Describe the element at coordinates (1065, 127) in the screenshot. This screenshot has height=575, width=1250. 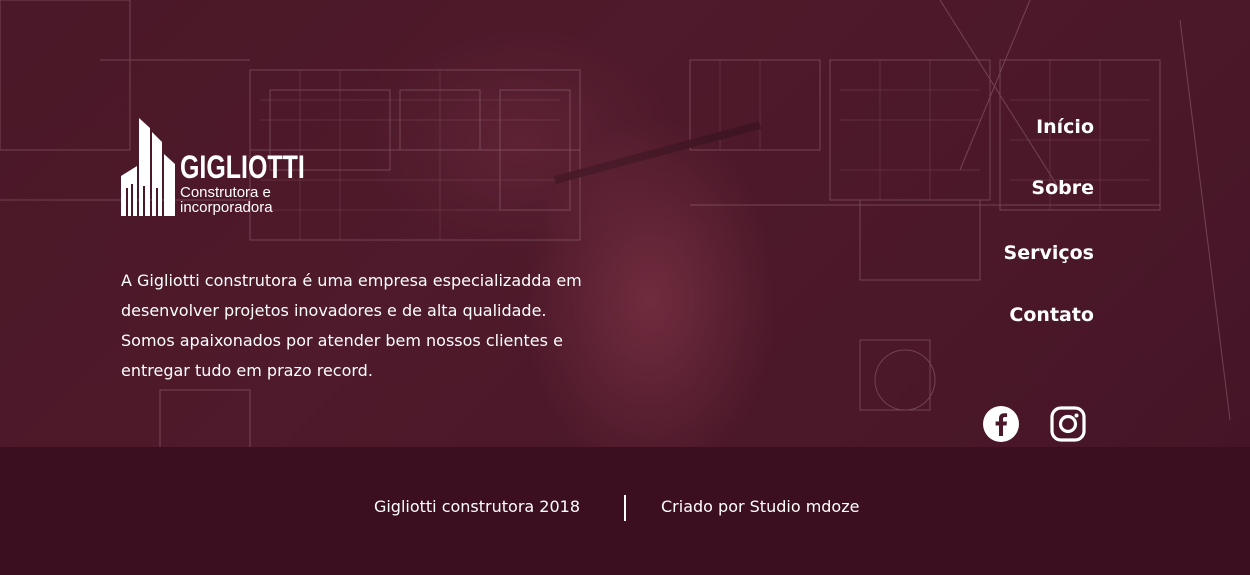
I see `nav-item-inicio: Início` at that location.